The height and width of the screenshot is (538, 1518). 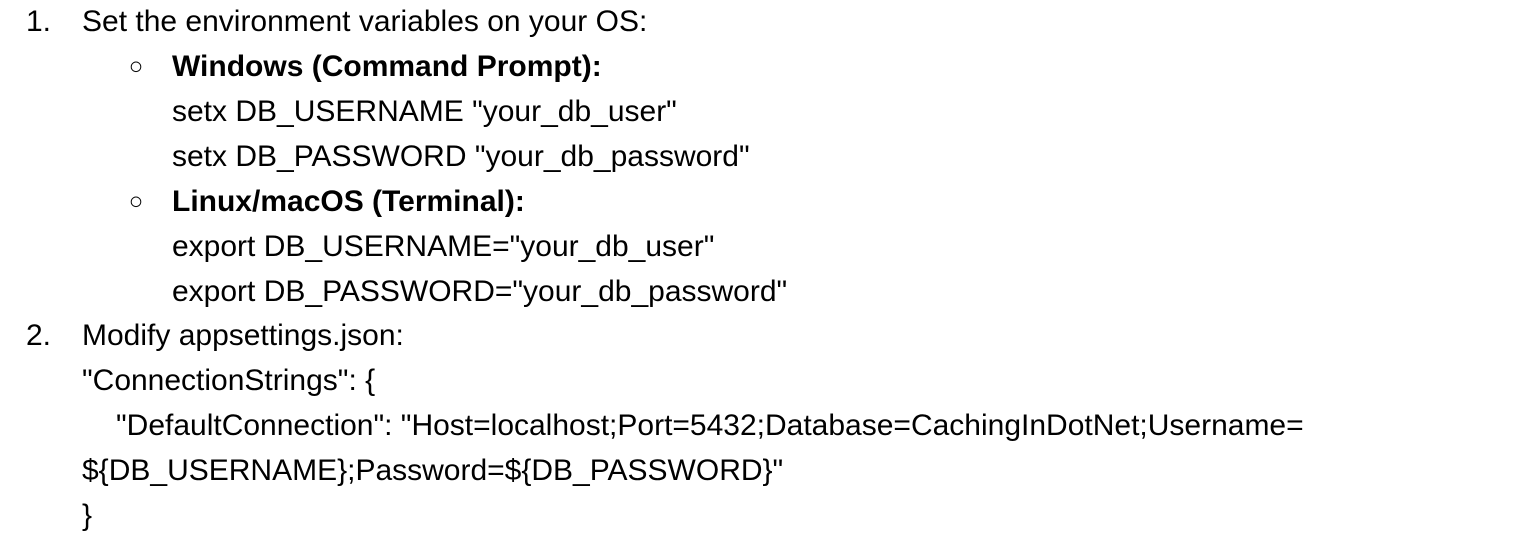 What do you see at coordinates (433, 470) in the screenshot?
I see `code-line: ${DB_USERNAME};Password=${DB_PASSWORD}"` at bounding box center [433, 470].